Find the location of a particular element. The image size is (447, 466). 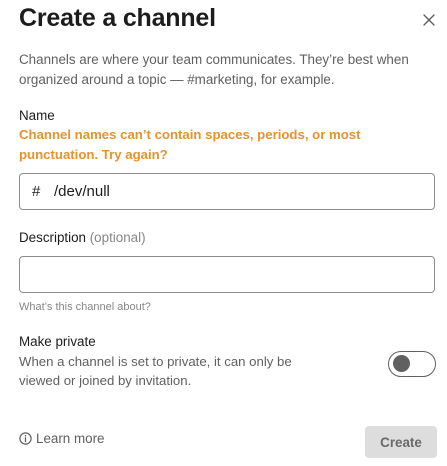

info-icon is located at coordinates (25, 438).